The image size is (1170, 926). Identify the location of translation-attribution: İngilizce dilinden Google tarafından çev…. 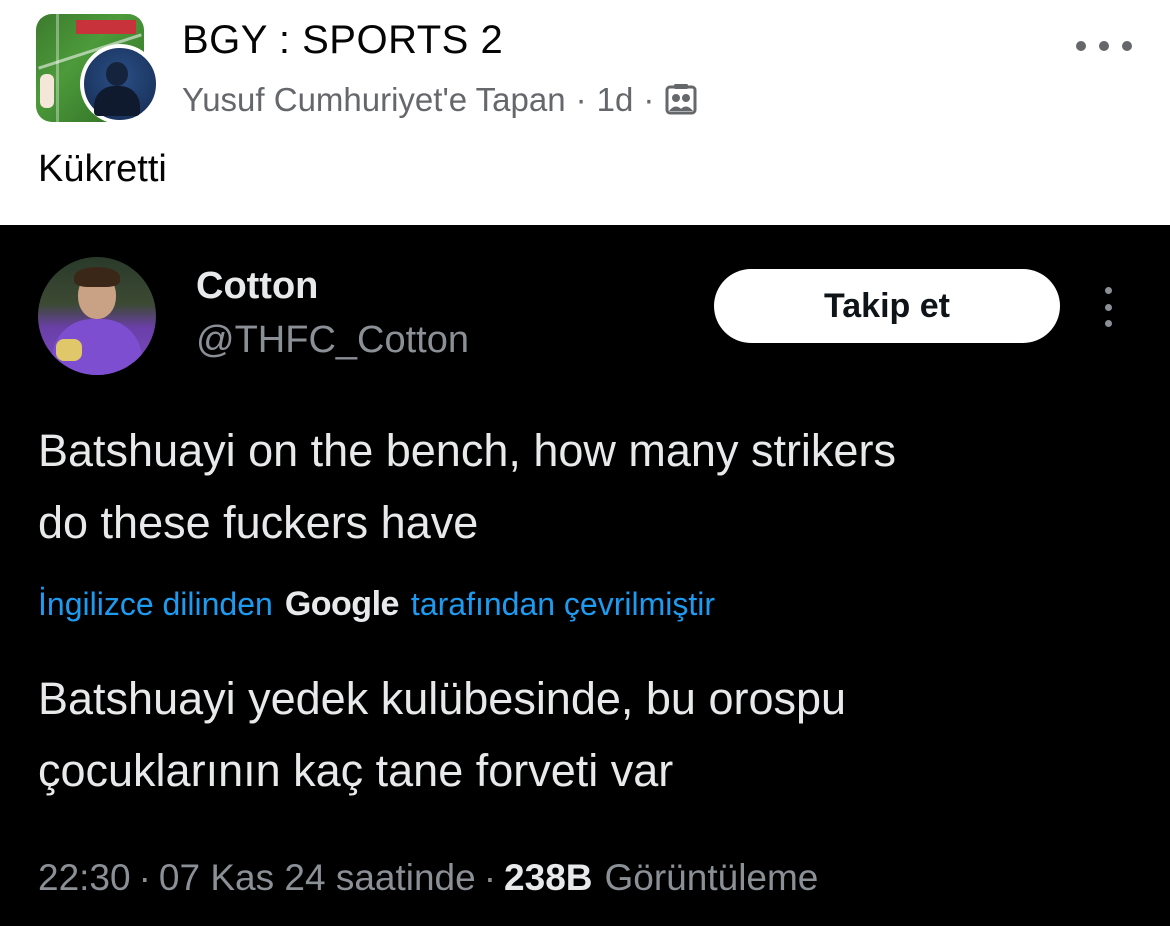
(376, 604).